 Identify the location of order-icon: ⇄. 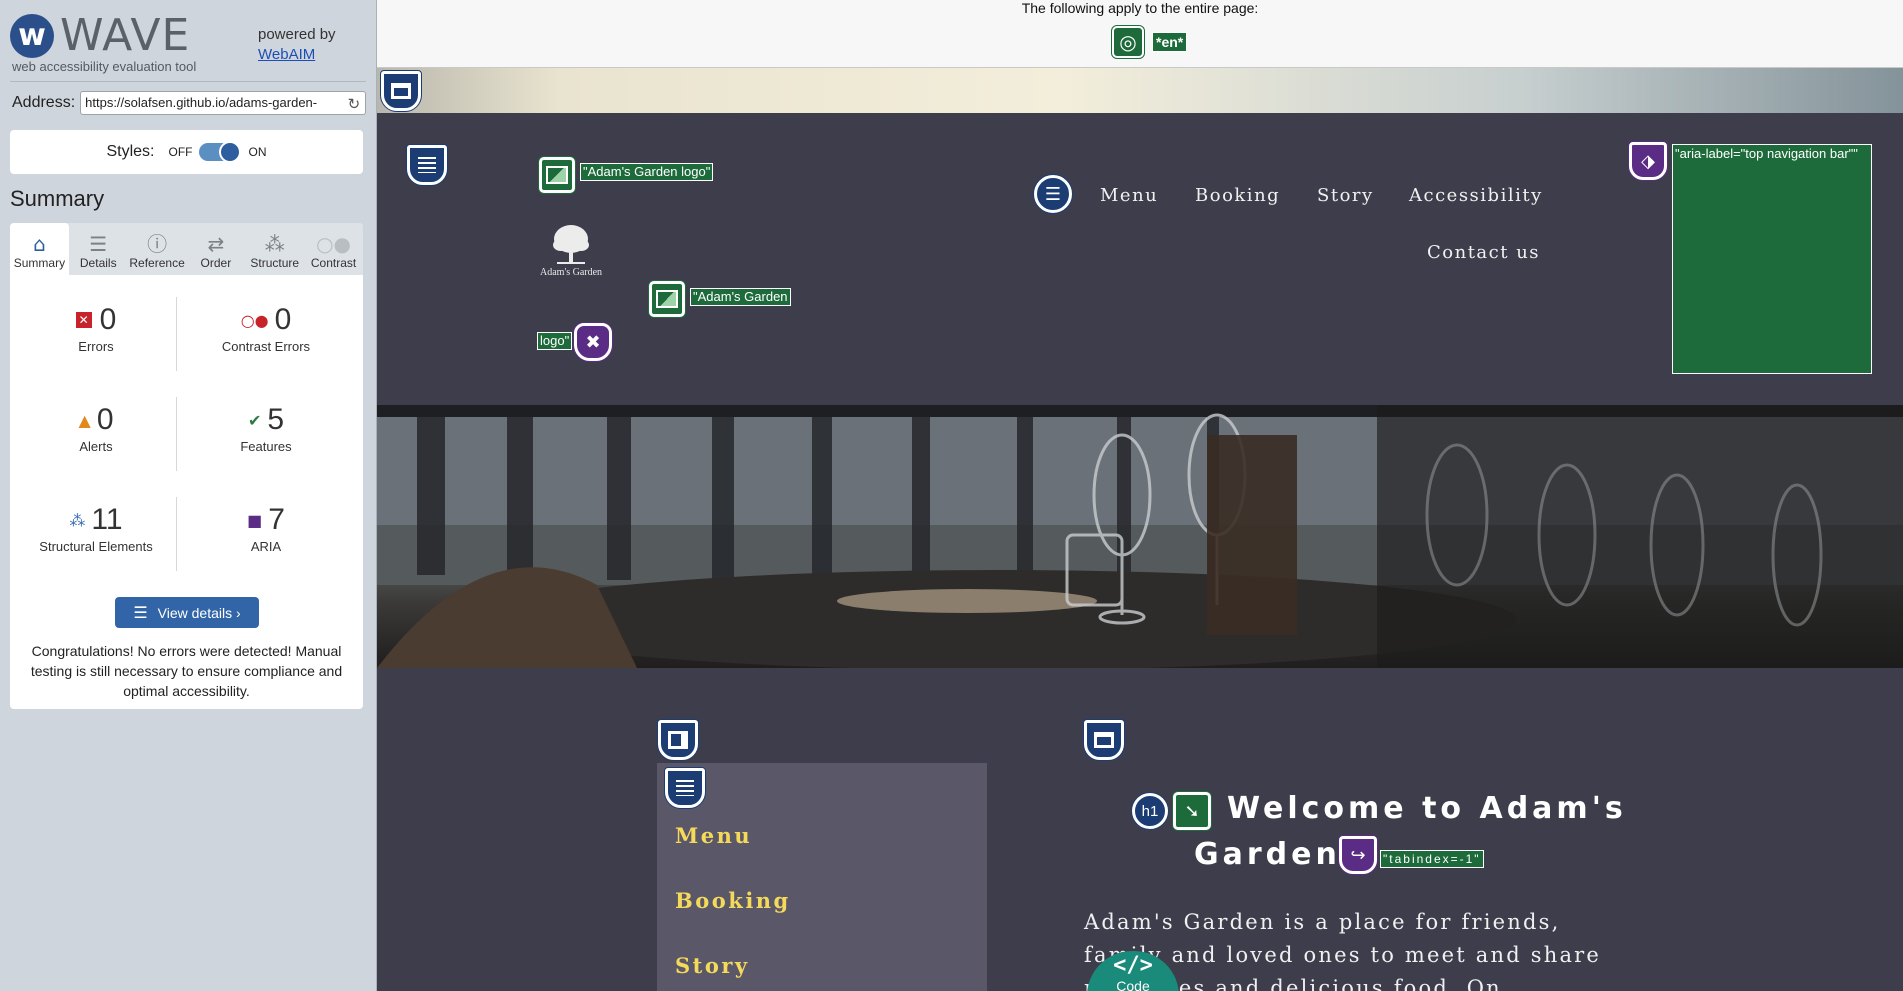
(216, 244).